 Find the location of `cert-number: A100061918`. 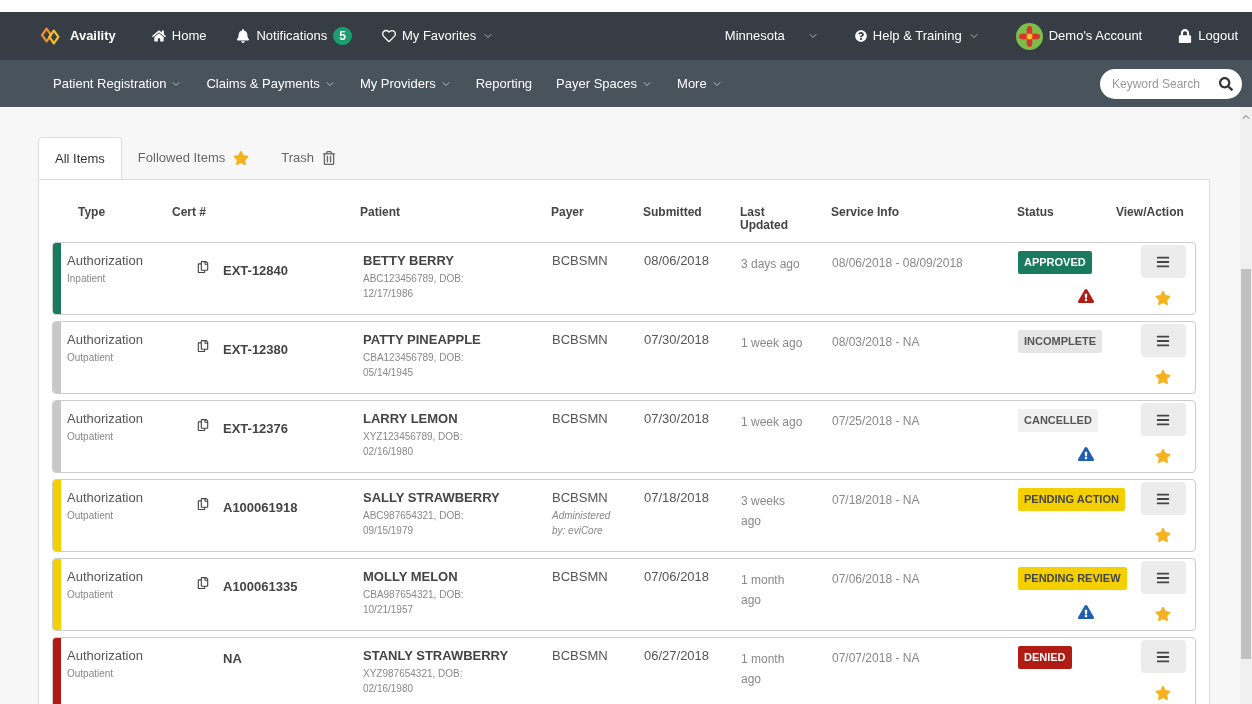

cert-number: A100061918 is located at coordinates (260, 507).